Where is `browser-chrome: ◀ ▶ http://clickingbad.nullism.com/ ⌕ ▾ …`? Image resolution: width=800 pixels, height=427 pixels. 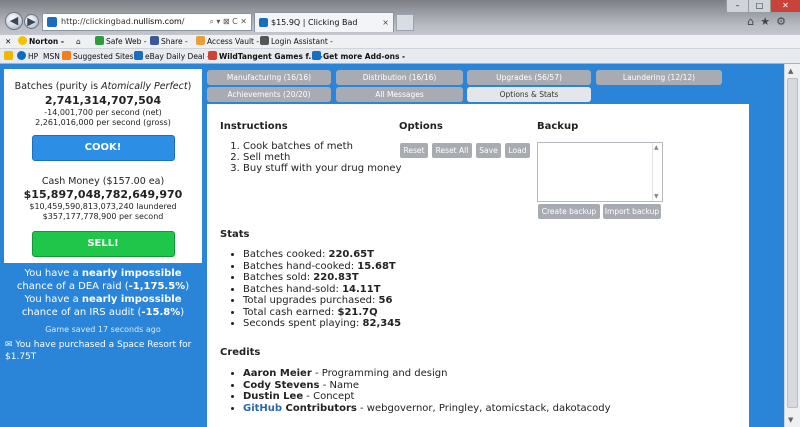
browser-chrome: ◀ ▶ http://clickingbad.nullism.com/ ⌕ ▾ … is located at coordinates (400, 32).